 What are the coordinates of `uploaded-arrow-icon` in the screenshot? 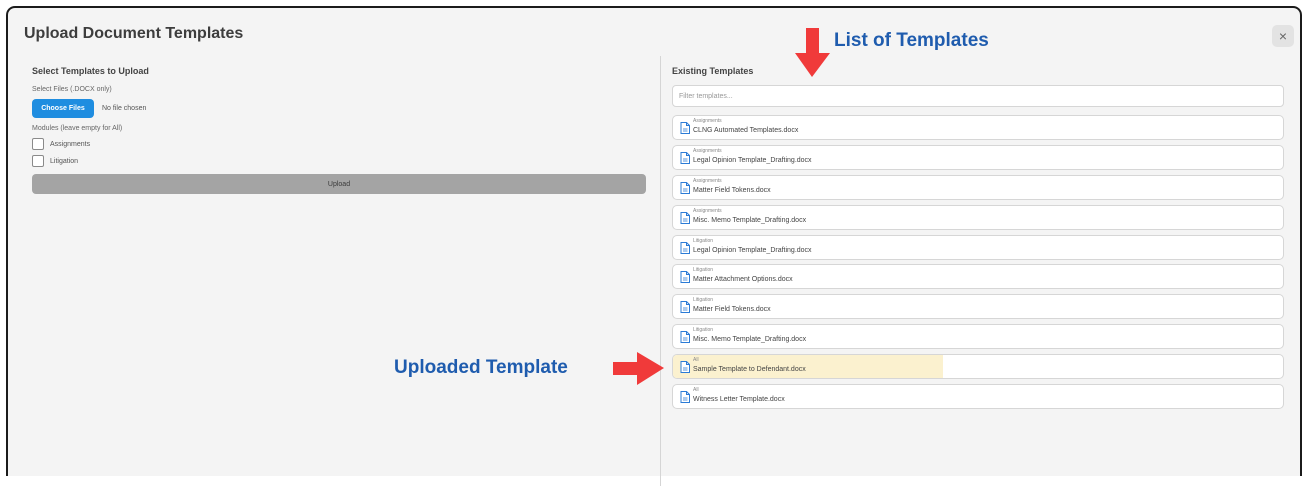 It's located at (638, 368).